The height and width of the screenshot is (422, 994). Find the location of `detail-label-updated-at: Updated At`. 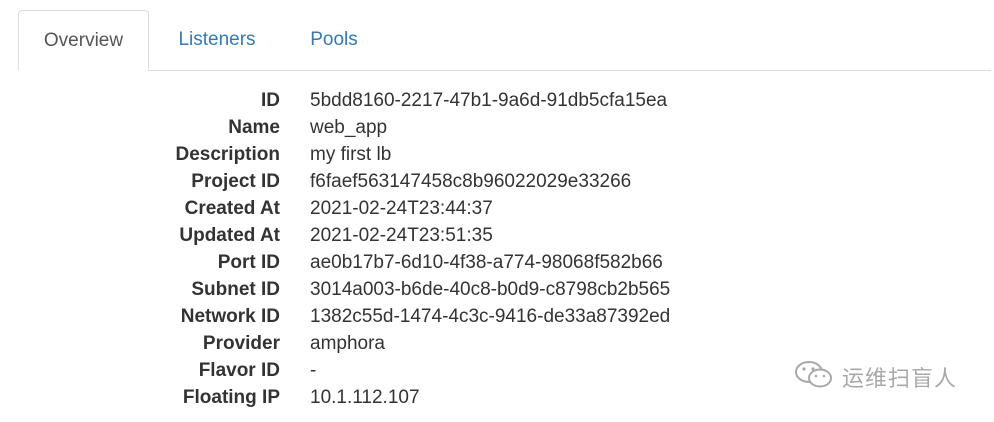

detail-label-updated-at: Updated At is located at coordinates (229, 235).